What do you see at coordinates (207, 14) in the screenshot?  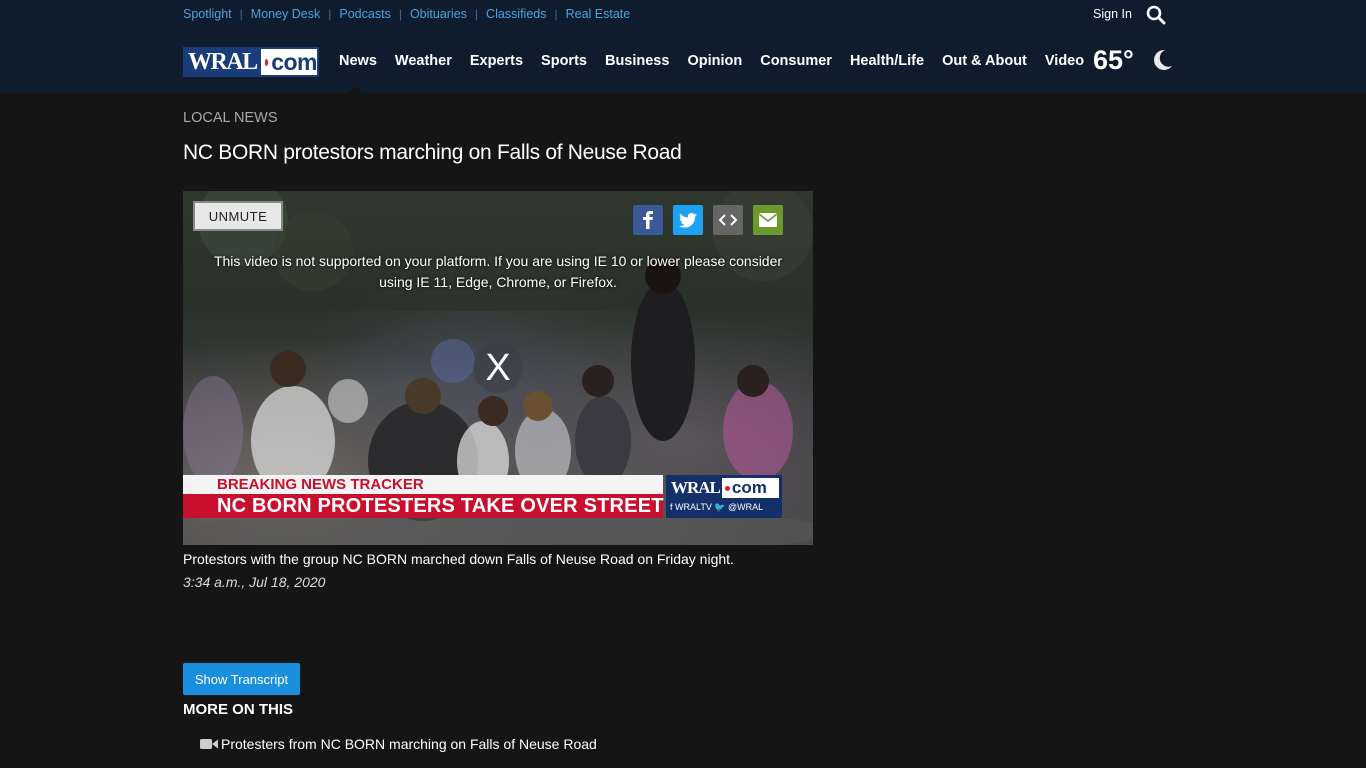 I see `link-spotlight: Spotlight` at bounding box center [207, 14].